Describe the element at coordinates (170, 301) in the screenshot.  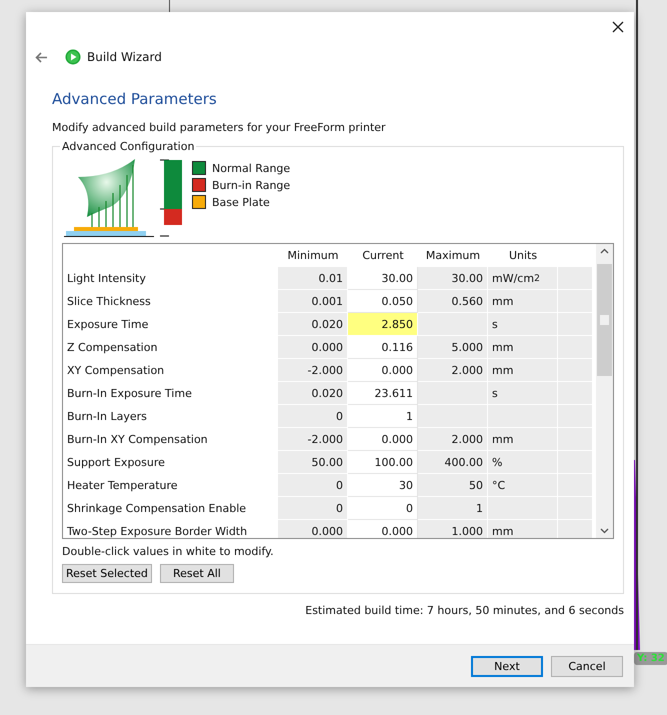
I see `parameter-name: Slice Thickness` at that location.